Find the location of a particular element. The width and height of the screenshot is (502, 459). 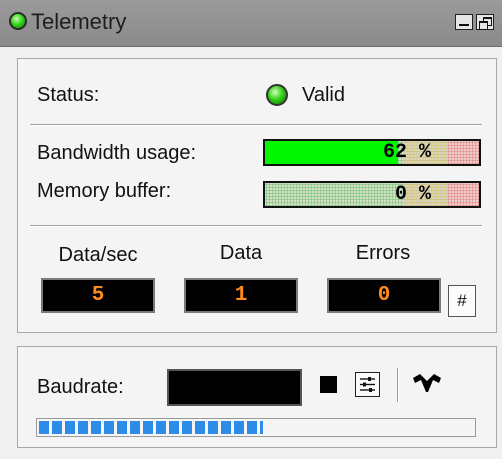

baudrate-progress-bar is located at coordinates (256, 427).